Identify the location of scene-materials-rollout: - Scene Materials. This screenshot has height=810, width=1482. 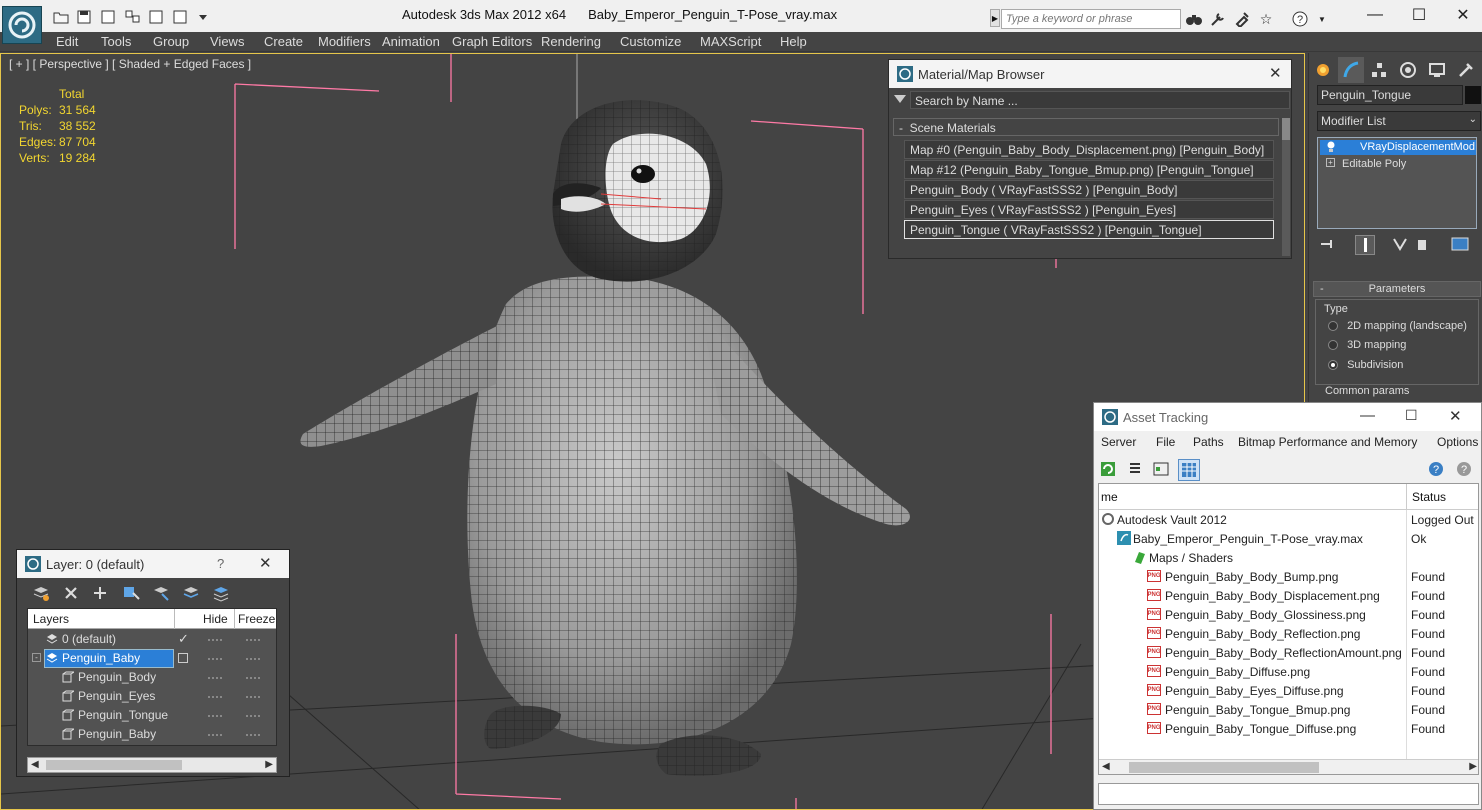
(1086, 127).